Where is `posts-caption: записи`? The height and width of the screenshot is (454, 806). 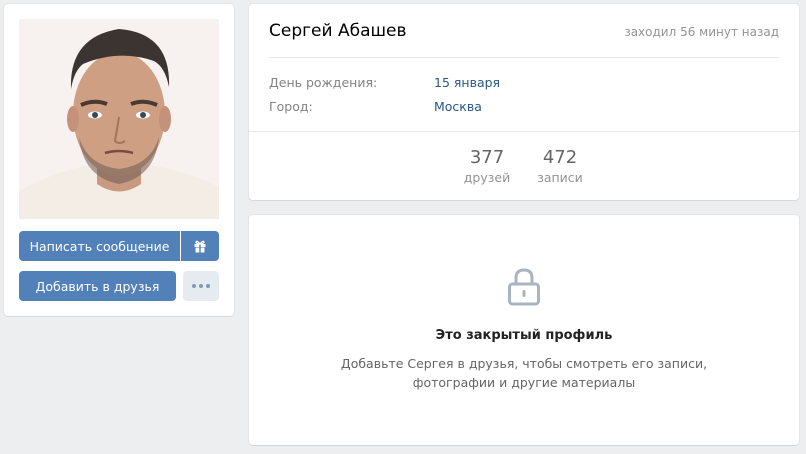
posts-caption: записи is located at coordinates (560, 177).